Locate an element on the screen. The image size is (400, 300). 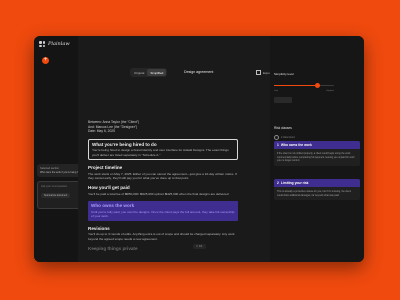
risk-count-text: 2 risks found is located at coordinates (288, 137).